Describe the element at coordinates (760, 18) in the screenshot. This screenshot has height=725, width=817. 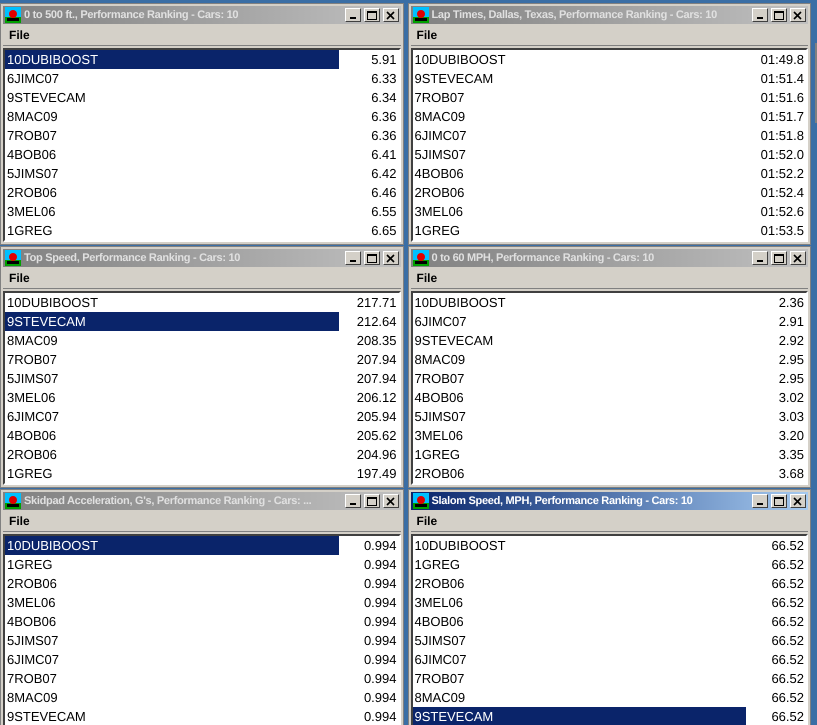
I see `minimize-icon` at that location.